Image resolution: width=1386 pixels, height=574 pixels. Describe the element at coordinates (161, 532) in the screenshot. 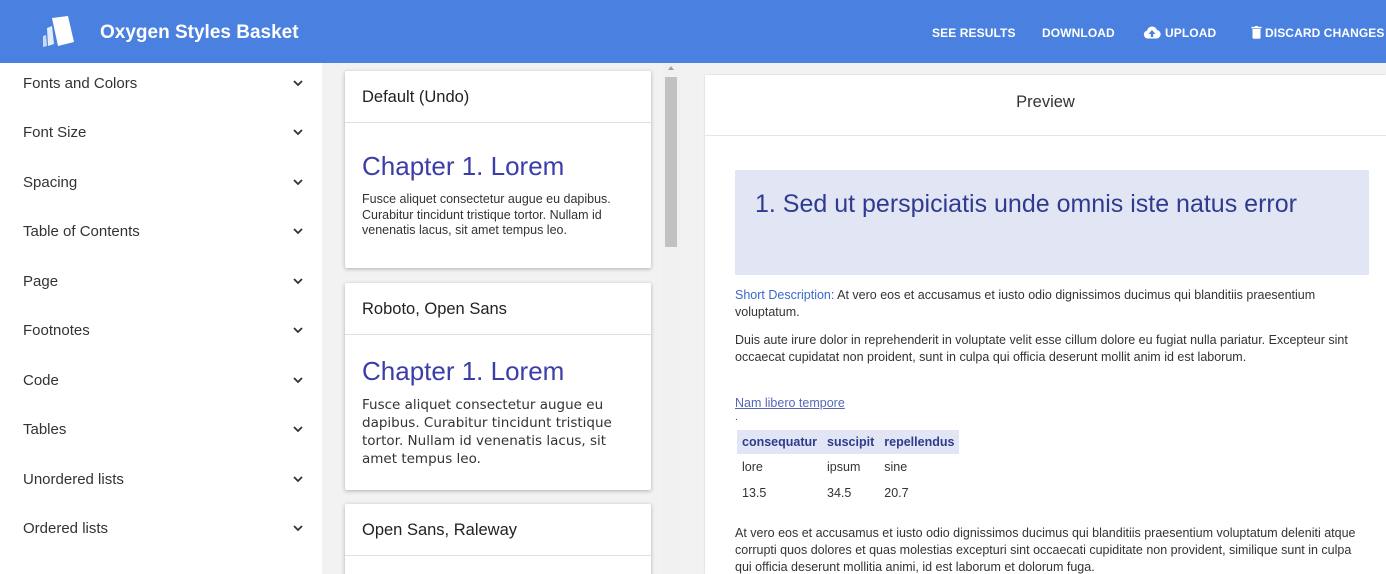

I see `sidebar-item-ordered-lists: Ordered lists` at that location.